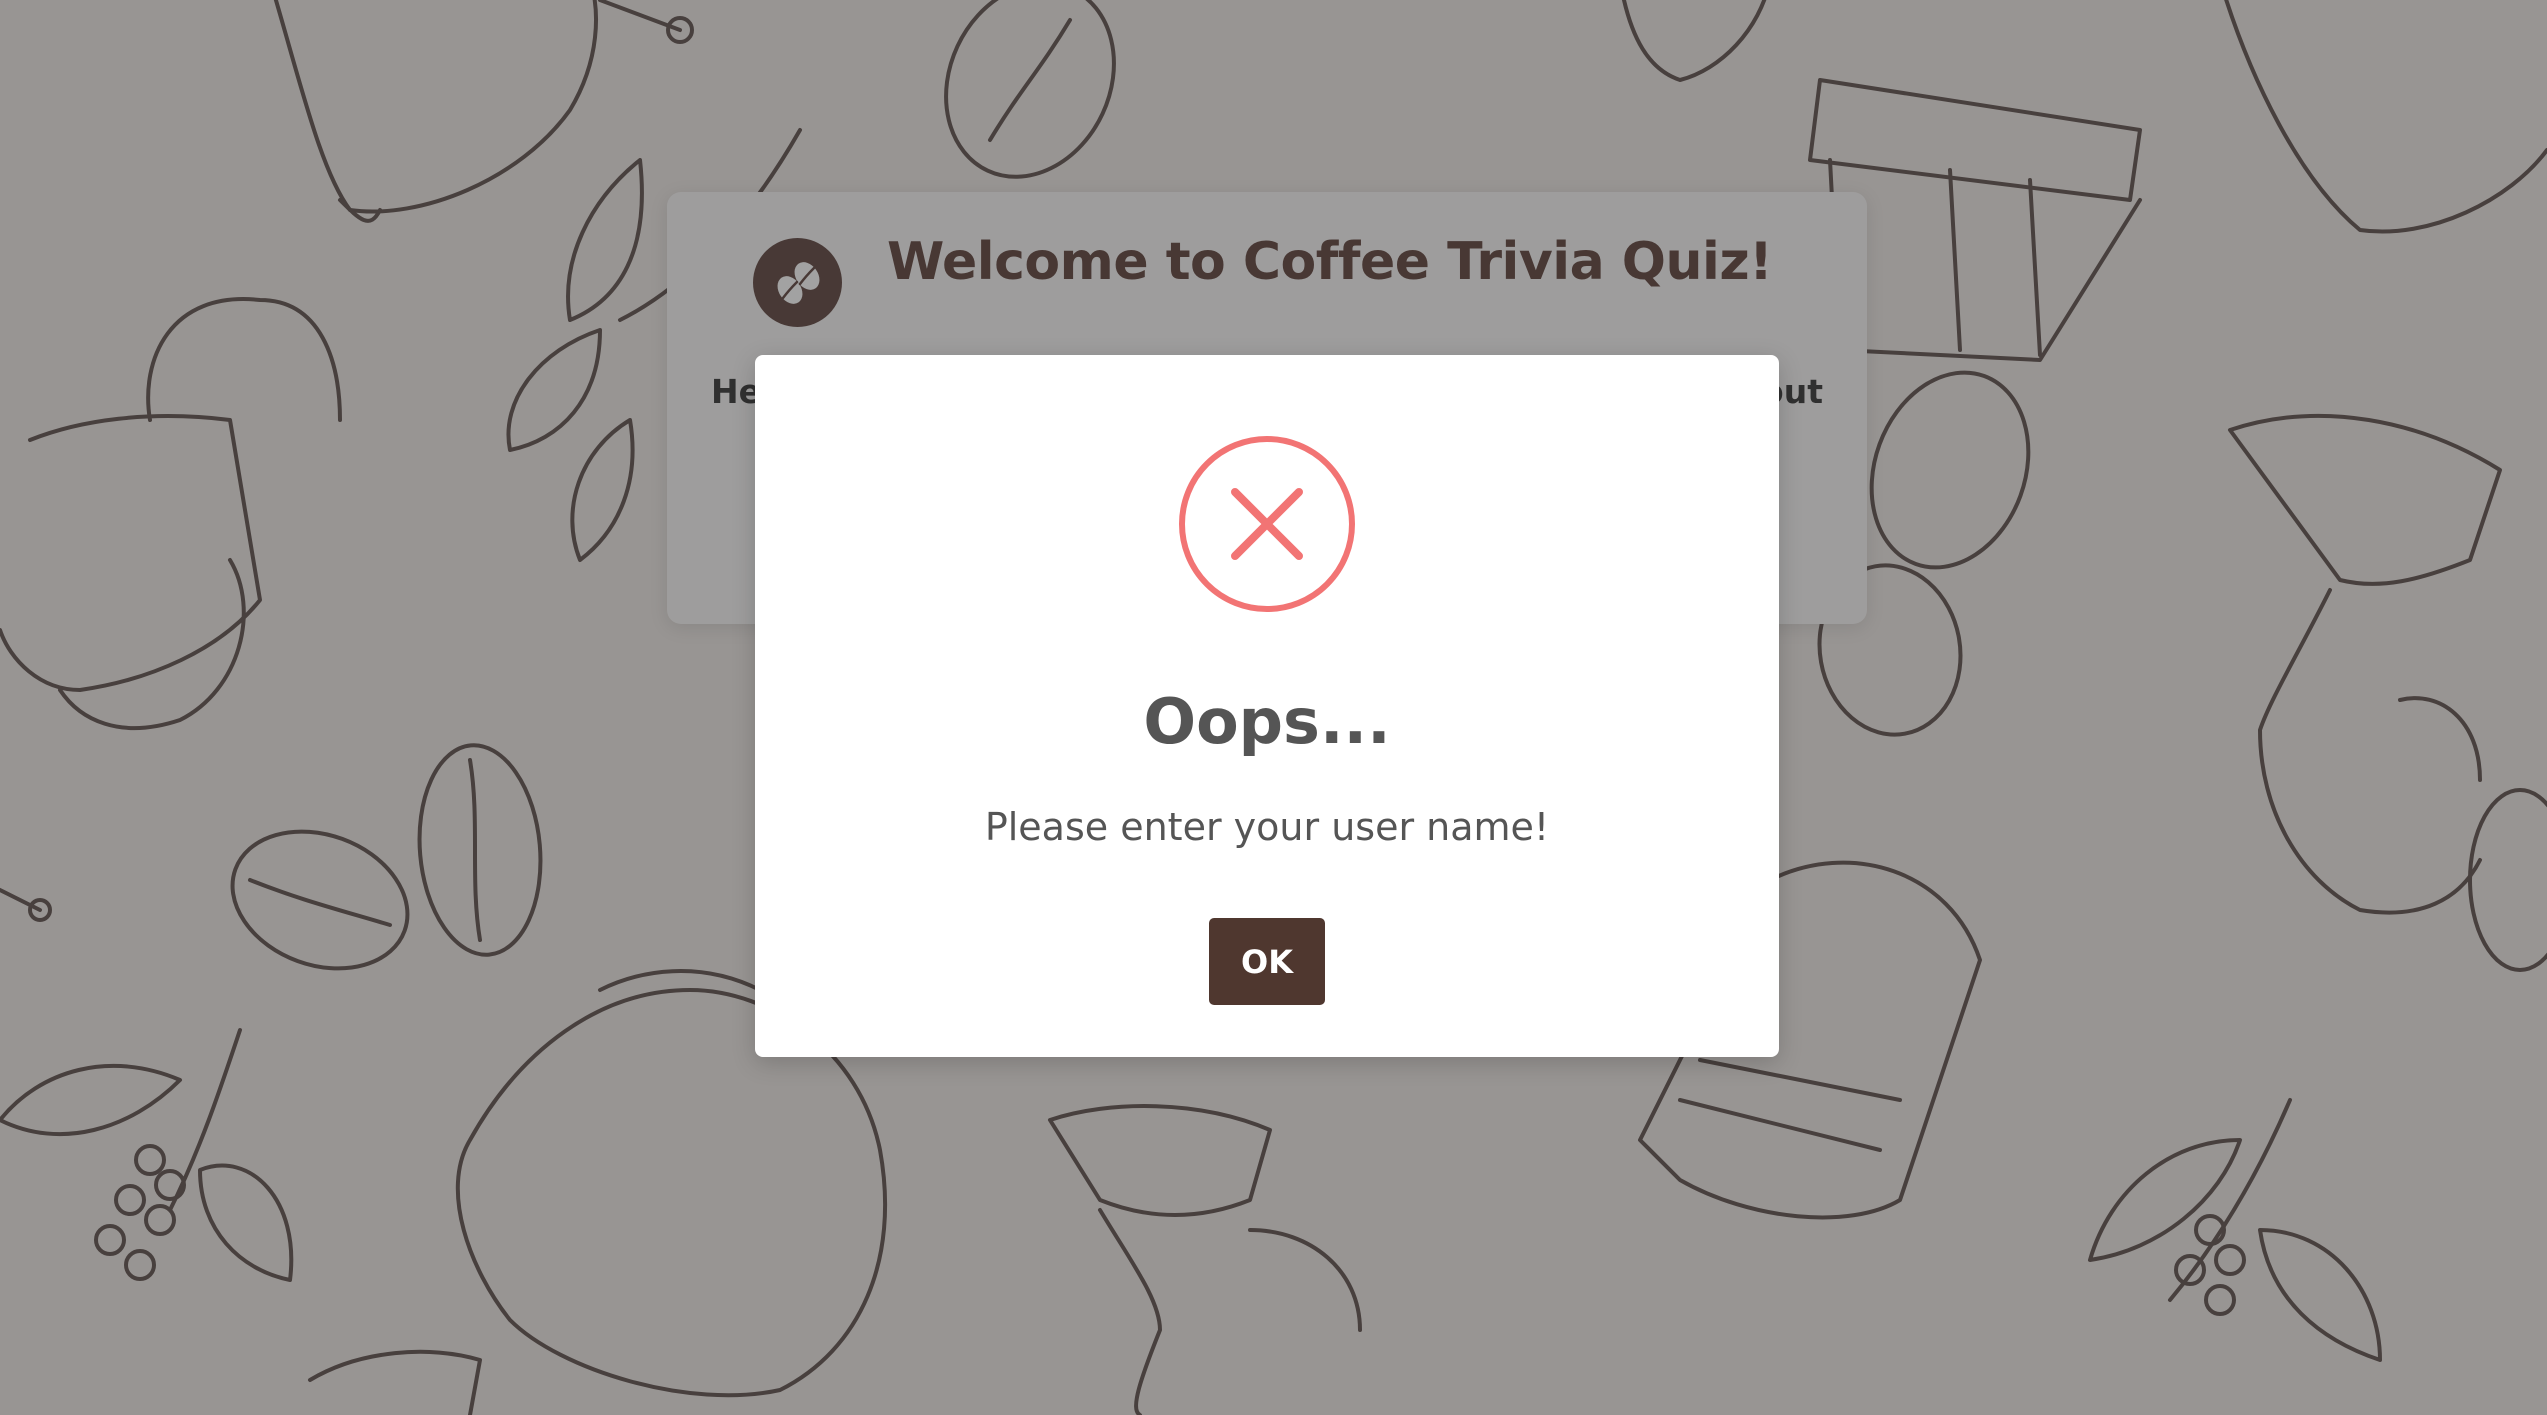 The width and height of the screenshot is (2547, 1415). I want to click on error-x-icon, so click(1267, 524).